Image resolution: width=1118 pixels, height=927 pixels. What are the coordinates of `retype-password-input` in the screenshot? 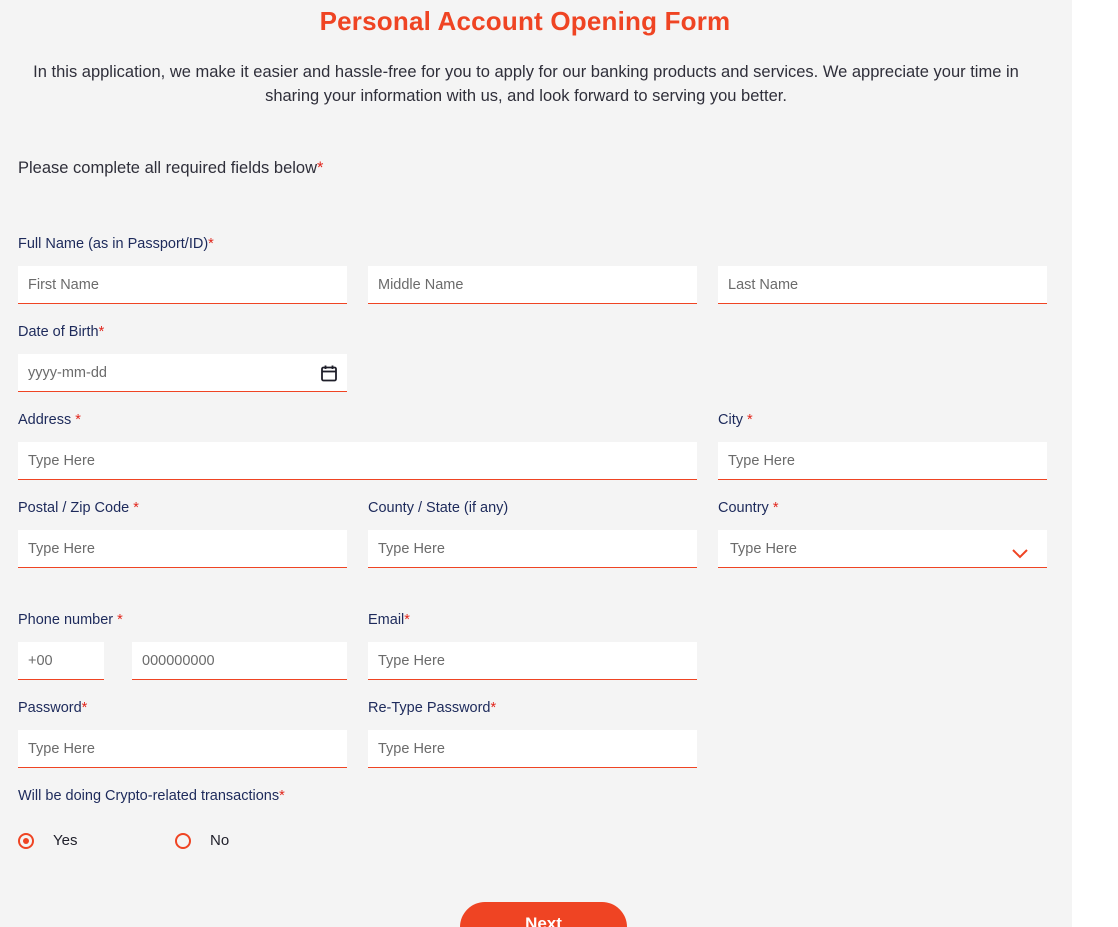 It's located at (532, 748).